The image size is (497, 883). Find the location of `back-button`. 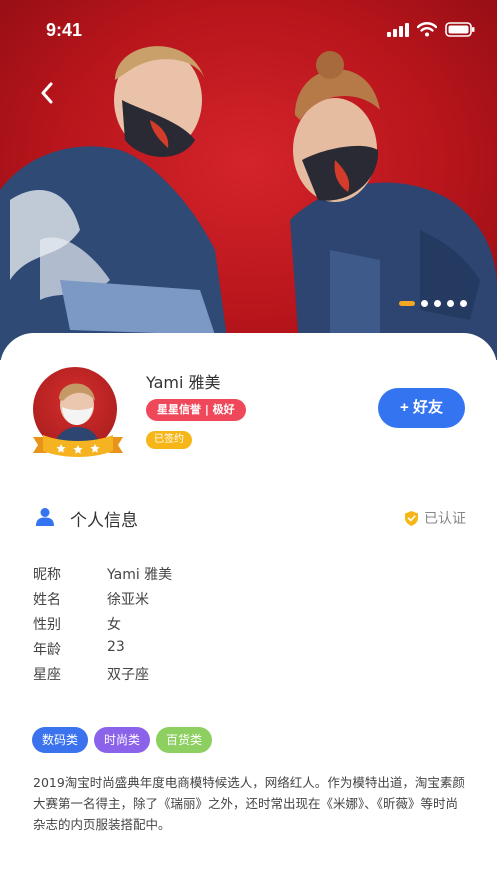

back-button is located at coordinates (47, 93).